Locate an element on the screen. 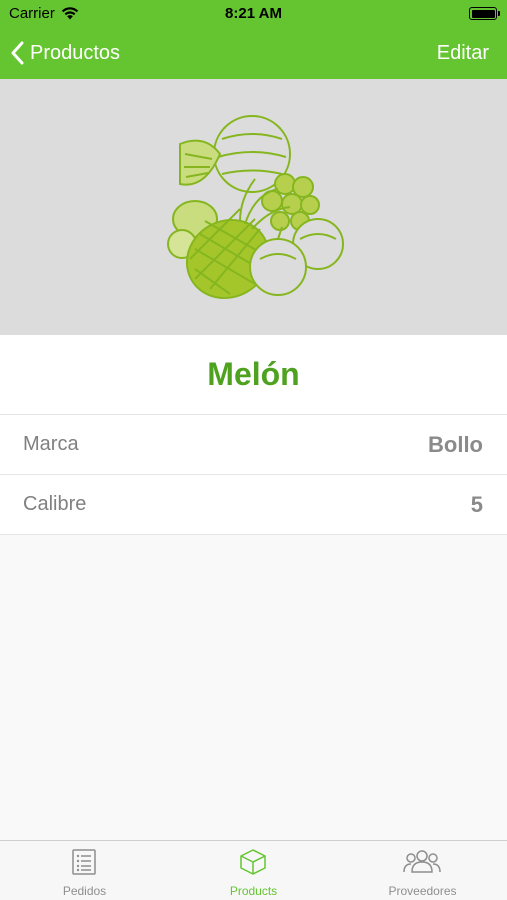 The width and height of the screenshot is (507, 900). field-value: Bollo is located at coordinates (455, 444).